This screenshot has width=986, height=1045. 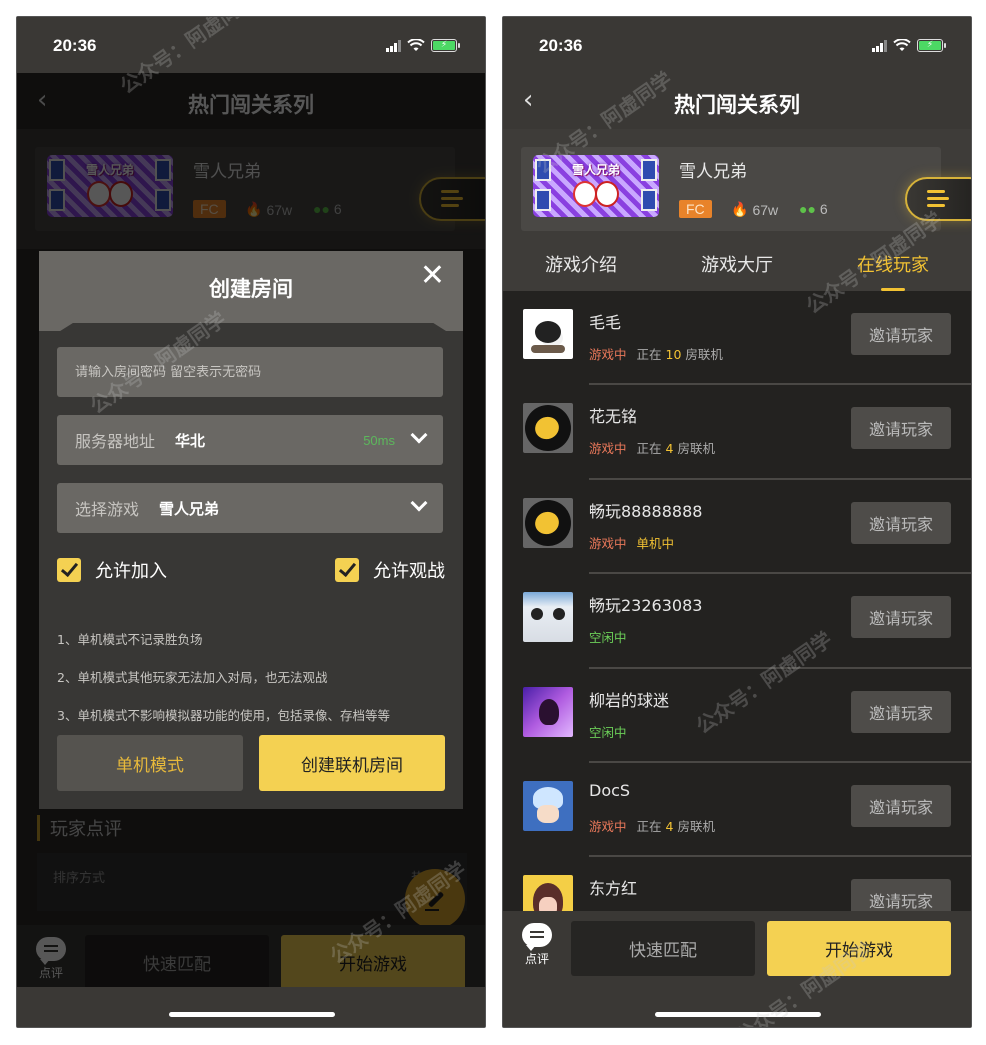 I want to click on start-game-button: 开始游戏, so click(x=859, y=948).